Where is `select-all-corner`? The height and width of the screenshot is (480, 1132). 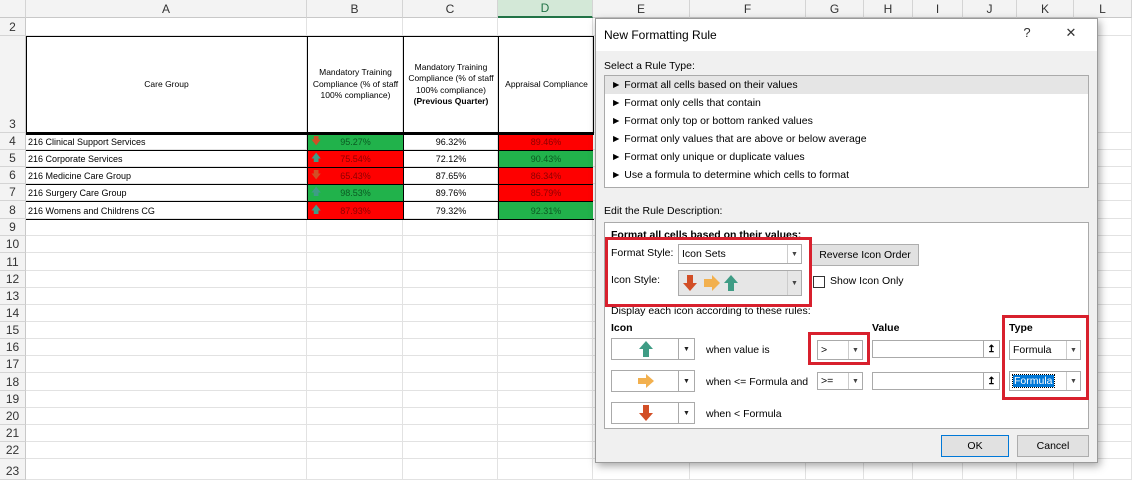
select-all-corner is located at coordinates (13, 9).